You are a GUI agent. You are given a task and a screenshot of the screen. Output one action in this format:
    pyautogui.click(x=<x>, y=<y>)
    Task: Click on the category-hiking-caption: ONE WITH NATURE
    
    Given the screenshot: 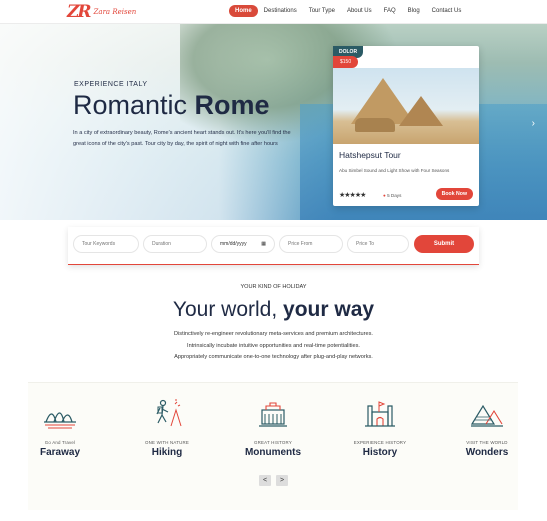 What is the action you would take?
    pyautogui.click(x=167, y=442)
    